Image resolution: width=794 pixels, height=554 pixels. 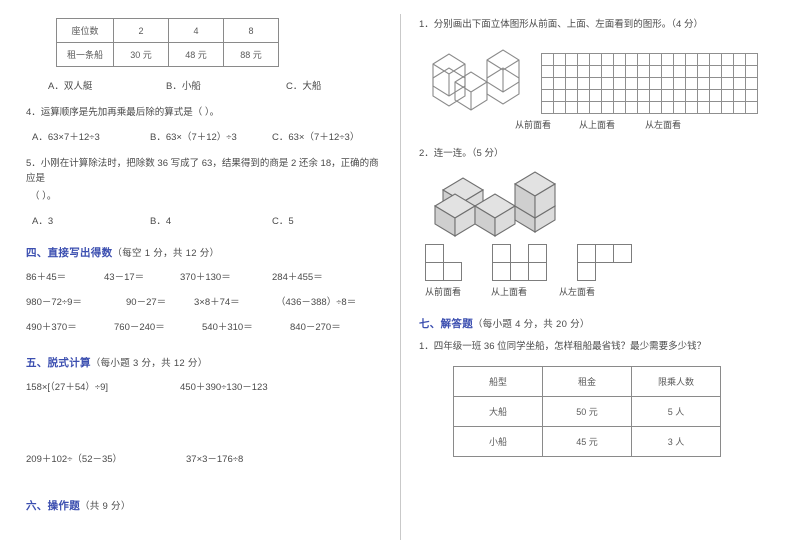 I want to click on boat-capacity: 3 人, so click(x=676, y=441).